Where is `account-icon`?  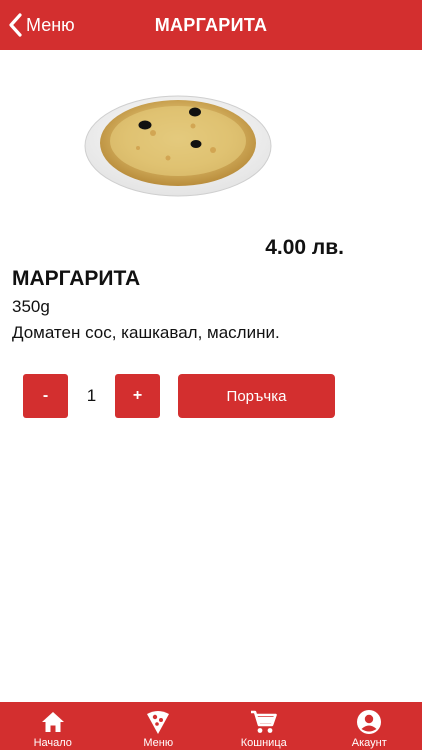 account-icon is located at coordinates (369, 722).